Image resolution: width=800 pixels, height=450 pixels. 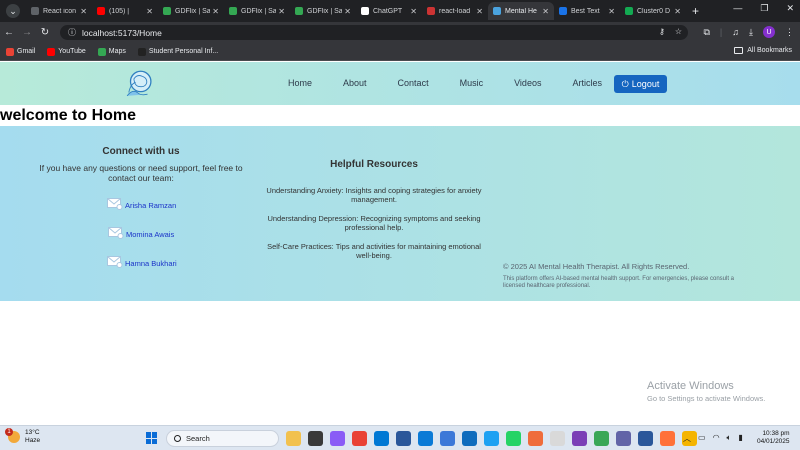 I want to click on system-tray: ︿ ▭ ◠ 🔈︎ ▮, so click(x=713, y=438).